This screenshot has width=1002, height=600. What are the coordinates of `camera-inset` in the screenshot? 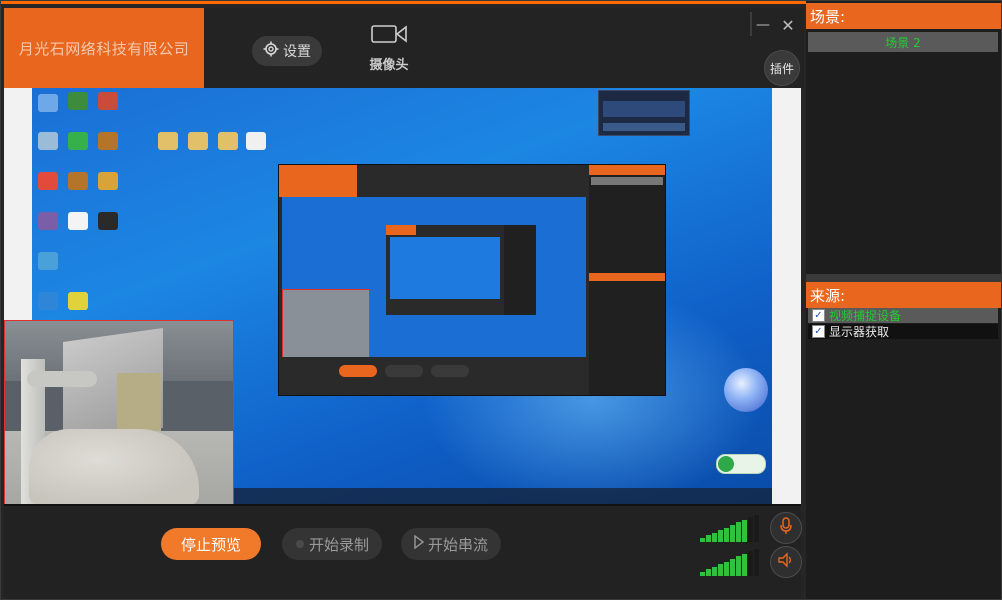 It's located at (119, 412).